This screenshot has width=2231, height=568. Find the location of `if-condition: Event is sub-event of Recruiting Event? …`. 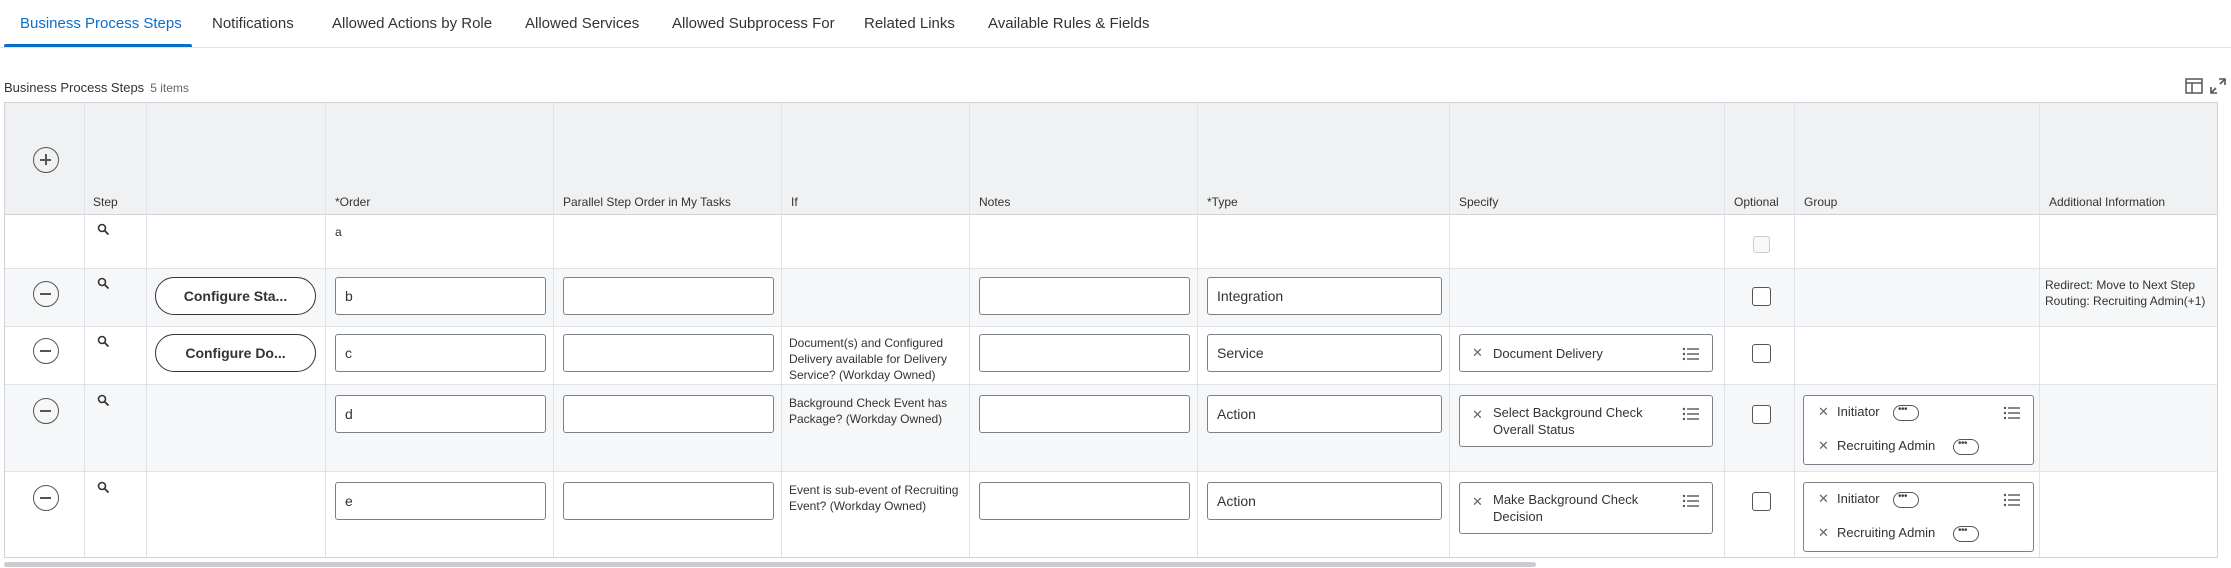

if-condition: Event is sub-event of Recruiting Event? … is located at coordinates (874, 498).